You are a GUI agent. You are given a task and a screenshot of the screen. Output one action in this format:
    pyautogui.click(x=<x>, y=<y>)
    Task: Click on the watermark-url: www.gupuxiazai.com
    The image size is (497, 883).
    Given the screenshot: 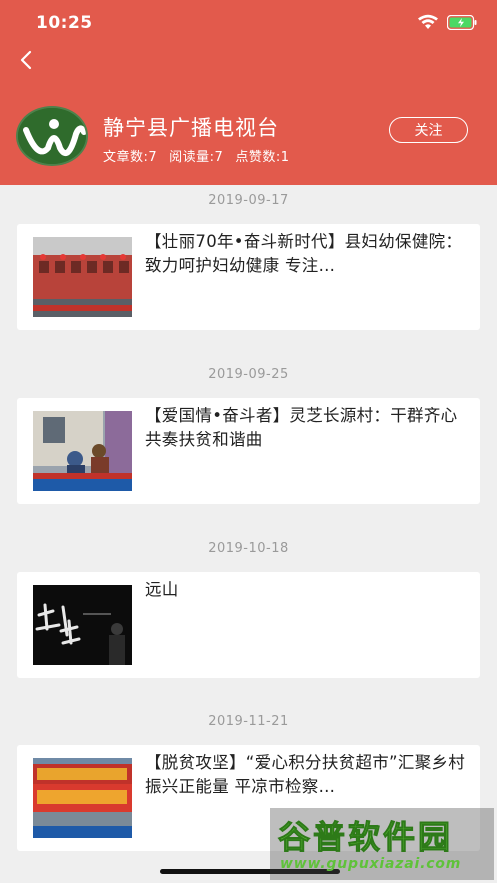 What is the action you would take?
    pyautogui.click(x=371, y=864)
    